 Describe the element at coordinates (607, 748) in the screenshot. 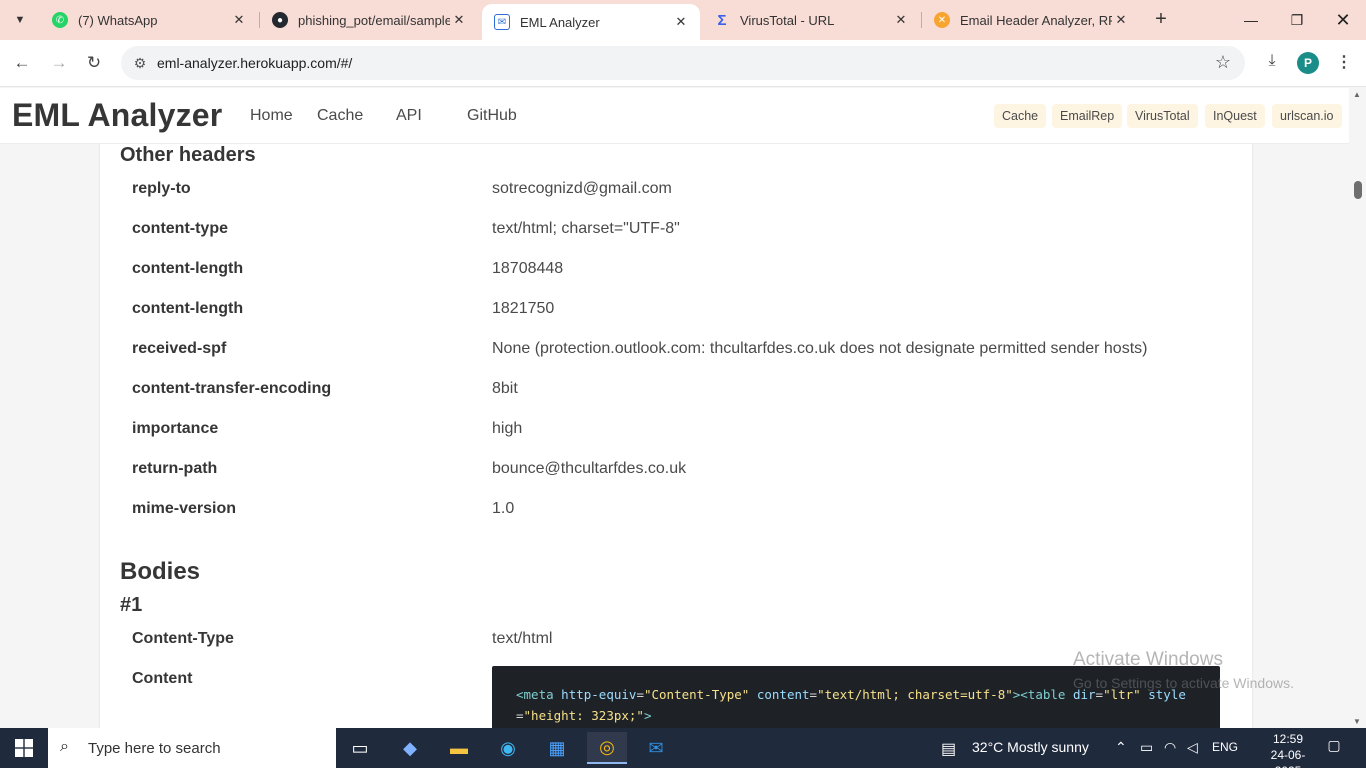

I see `chrome-icon: ◎` at that location.